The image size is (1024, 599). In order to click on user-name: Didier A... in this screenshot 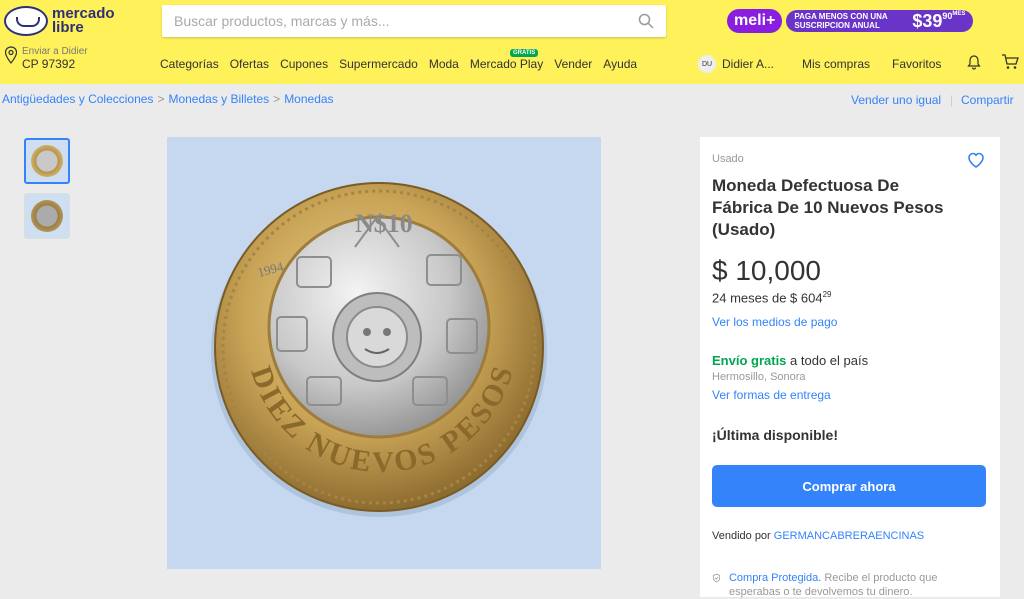, I will do `click(748, 64)`.